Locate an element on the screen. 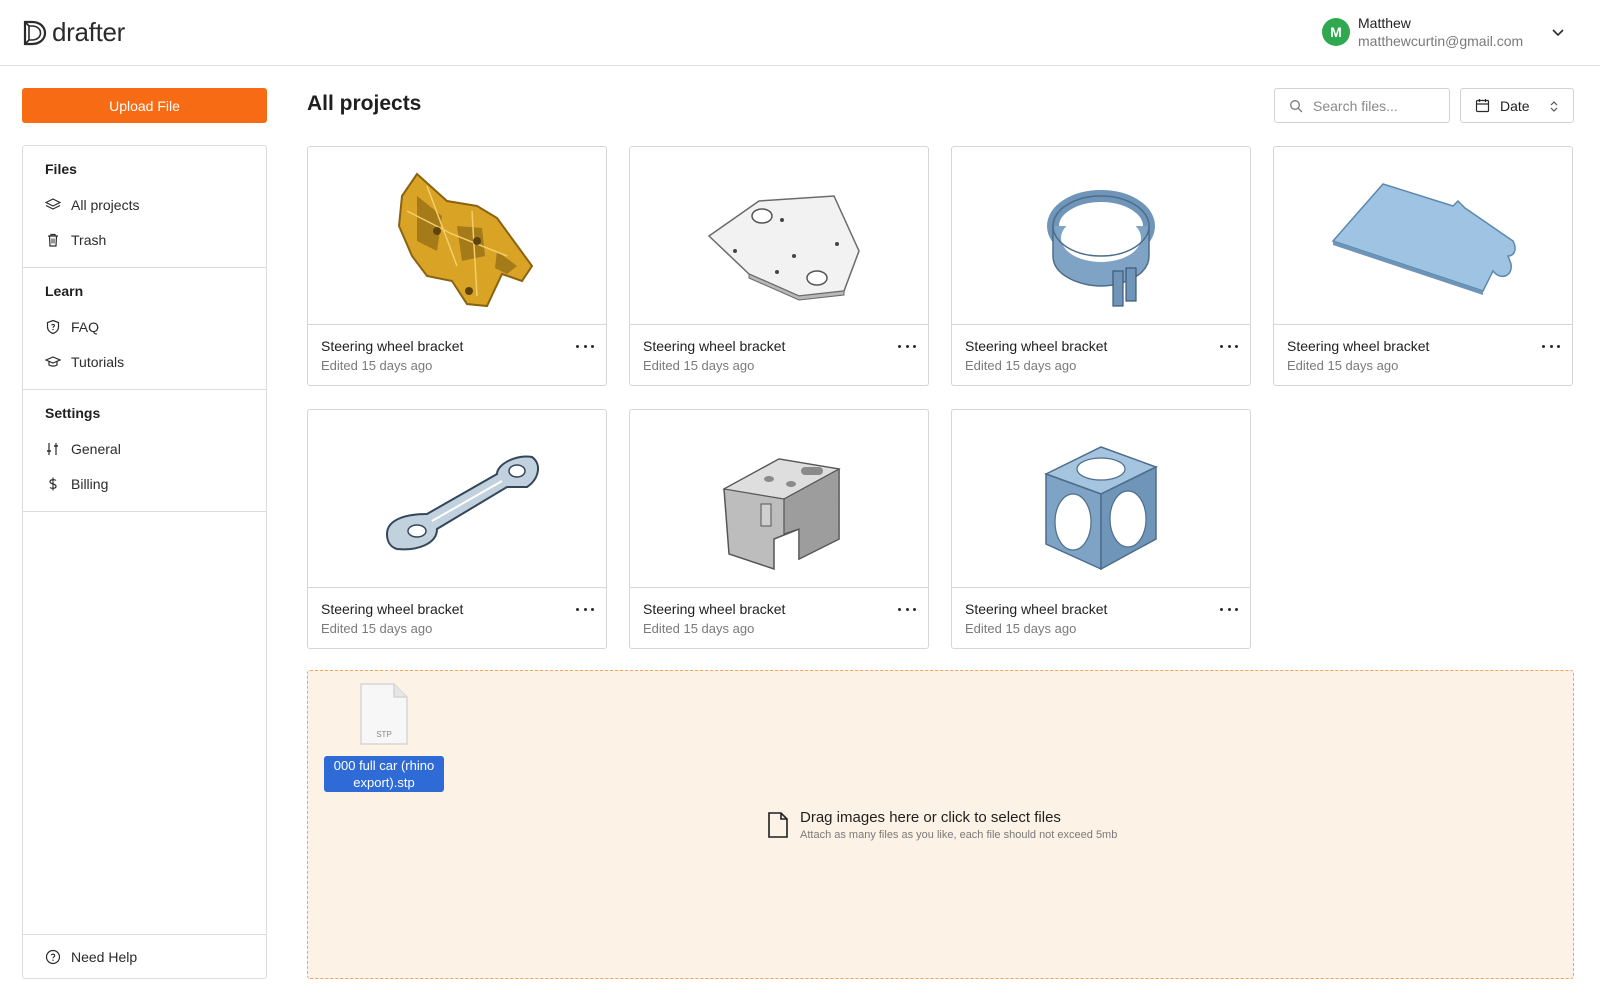 The image size is (1600, 1000). file-icon is located at coordinates (778, 825).